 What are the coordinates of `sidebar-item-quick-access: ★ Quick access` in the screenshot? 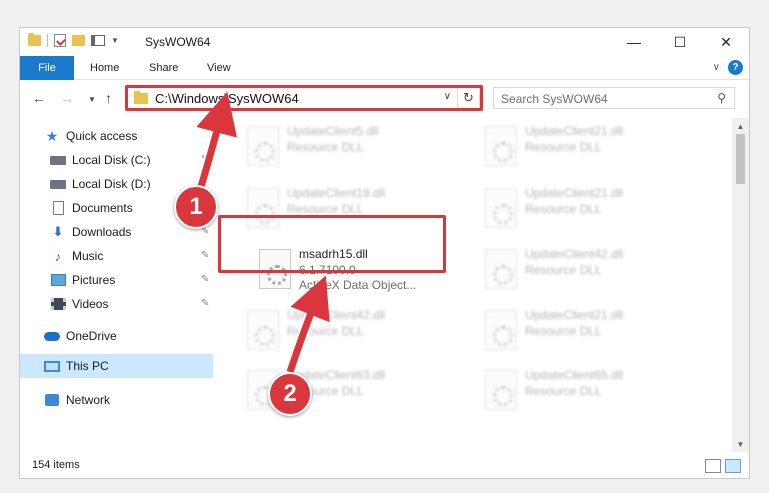 It's located at (116, 136).